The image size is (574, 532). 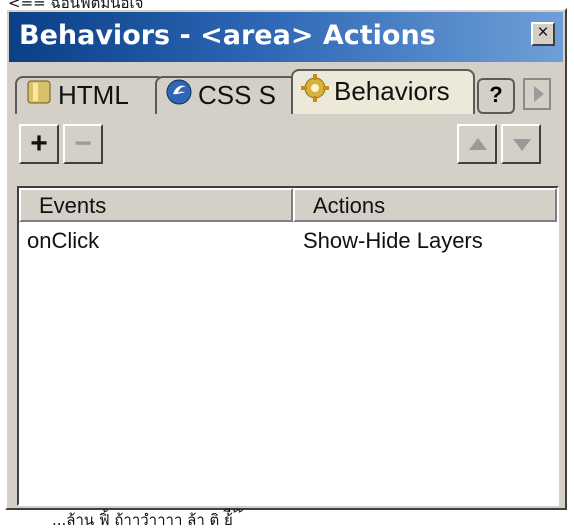 I want to click on close-button: ×, so click(x=543, y=34).